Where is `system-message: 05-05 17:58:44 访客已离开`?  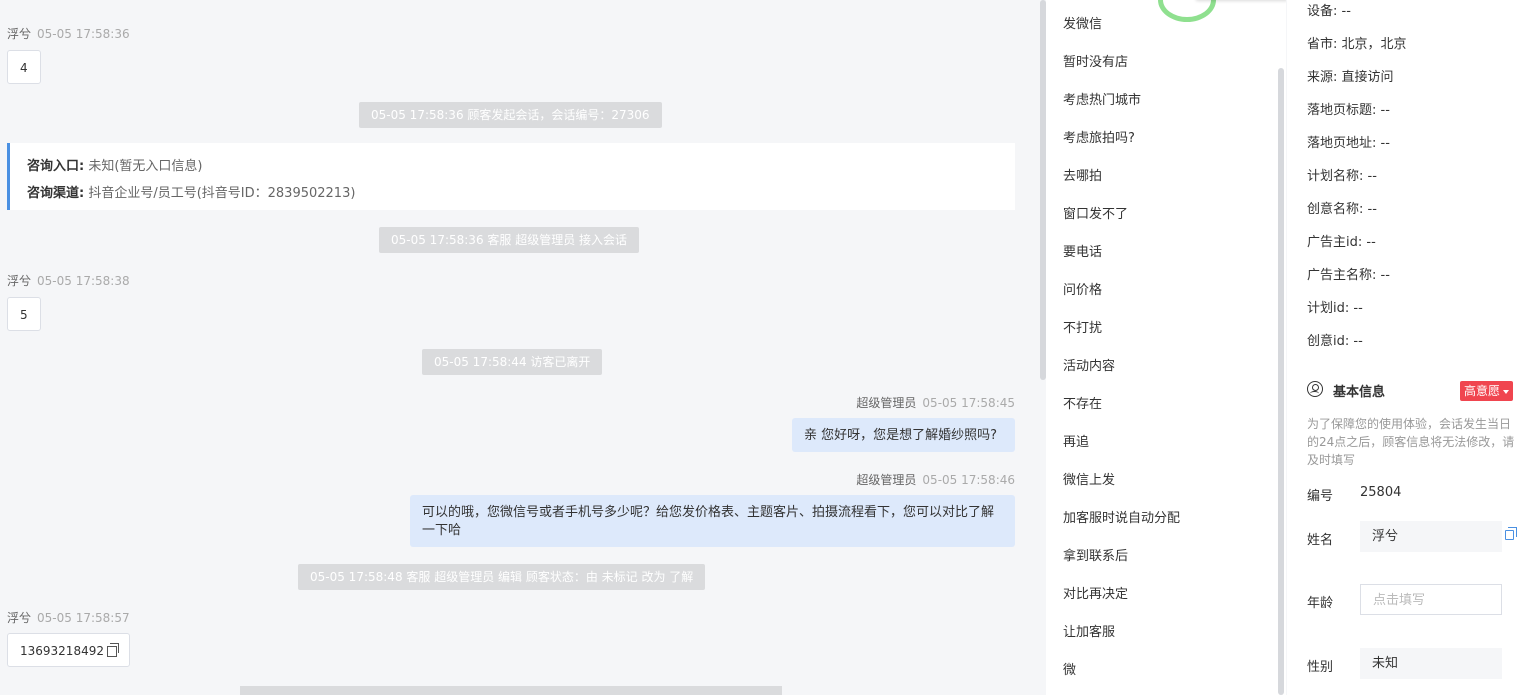 system-message: 05-05 17:58:44 访客已离开 is located at coordinates (512, 362).